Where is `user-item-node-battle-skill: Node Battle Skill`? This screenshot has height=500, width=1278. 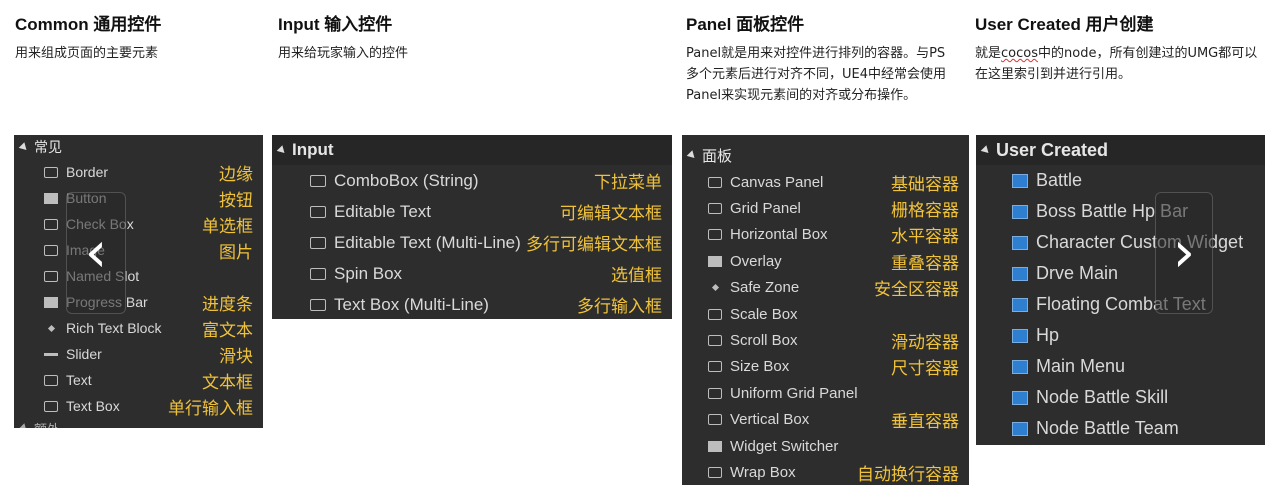
user-item-node-battle-skill: Node Battle Skill is located at coordinates (1120, 397).